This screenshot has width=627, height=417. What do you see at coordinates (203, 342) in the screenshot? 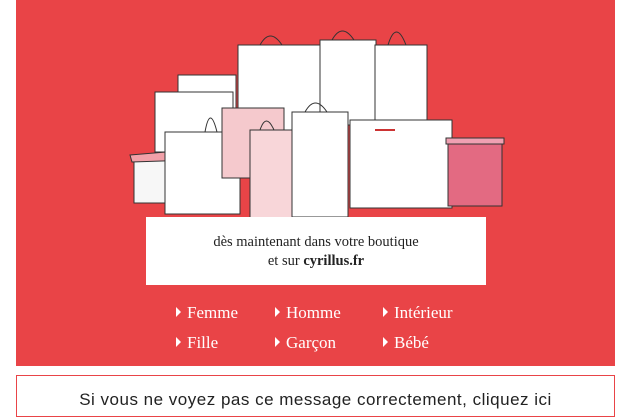
I see `category-label: Fille` at bounding box center [203, 342].